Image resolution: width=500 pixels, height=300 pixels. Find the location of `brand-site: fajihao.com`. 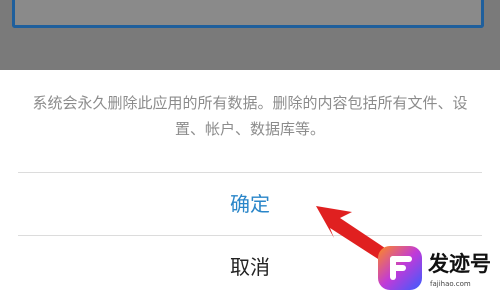

brand-site: fajihao.com is located at coordinates (450, 284).